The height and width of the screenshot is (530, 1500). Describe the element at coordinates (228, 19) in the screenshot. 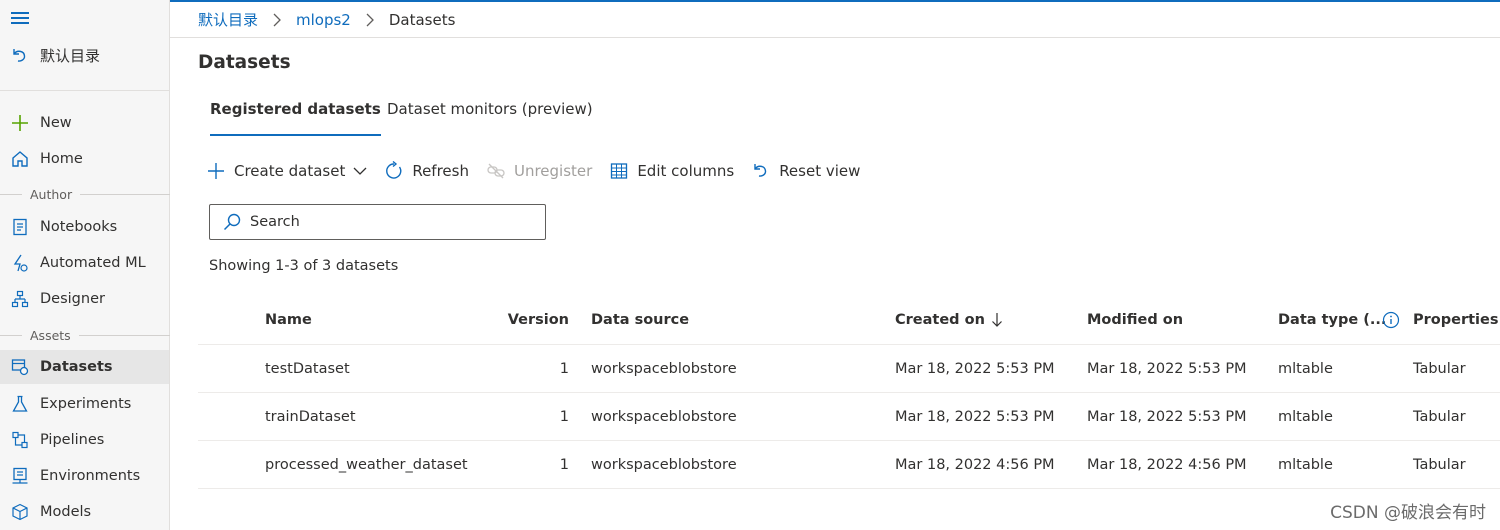

I see `breadcrumb-directory-link: 默认目录` at that location.